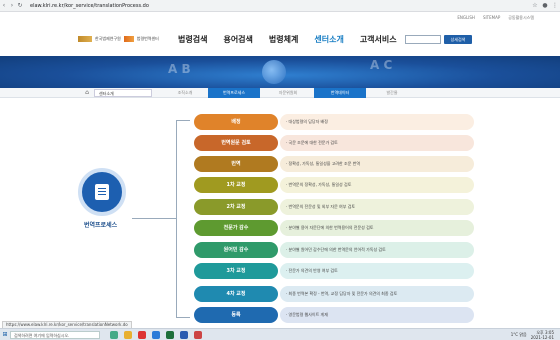  I want to click on gnb-center-intro: 센터소개, so click(328, 39).